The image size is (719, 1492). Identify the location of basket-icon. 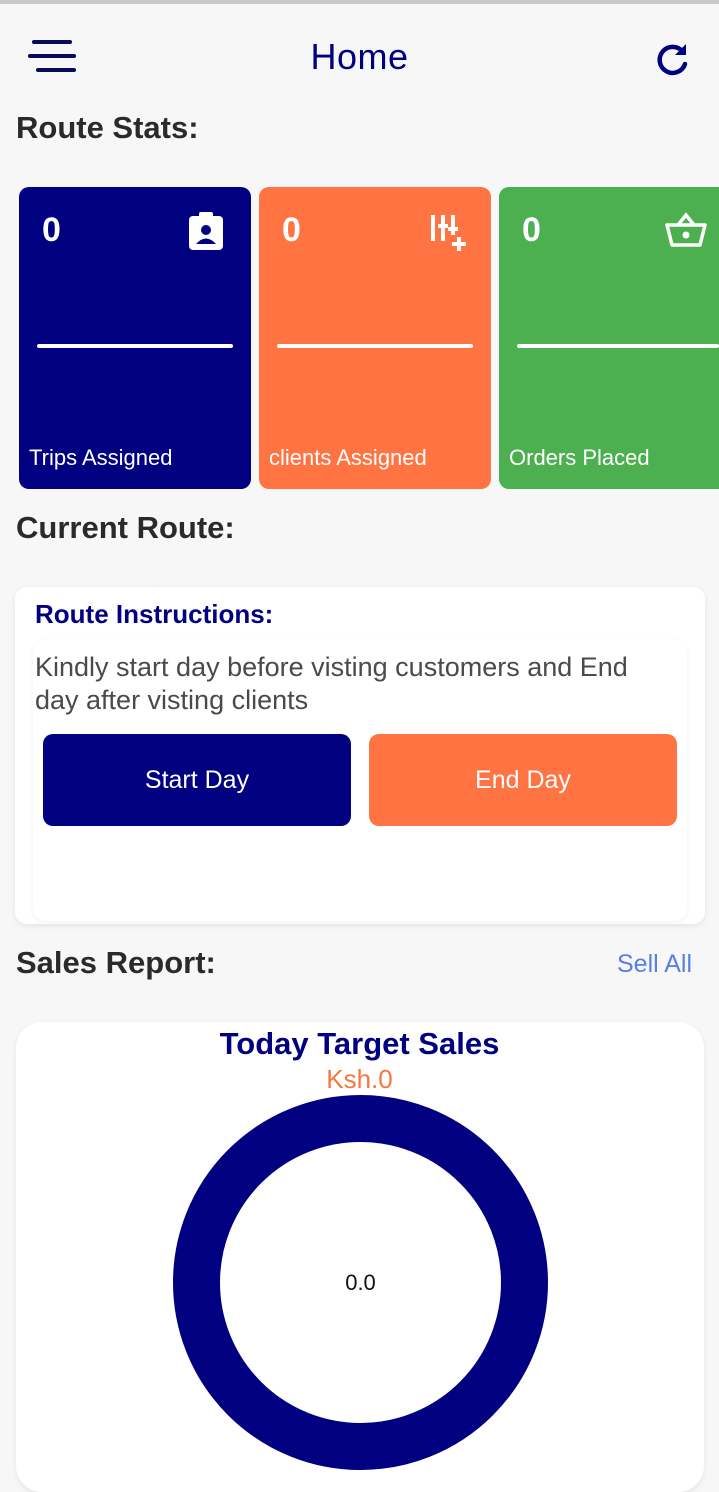
(685, 231).